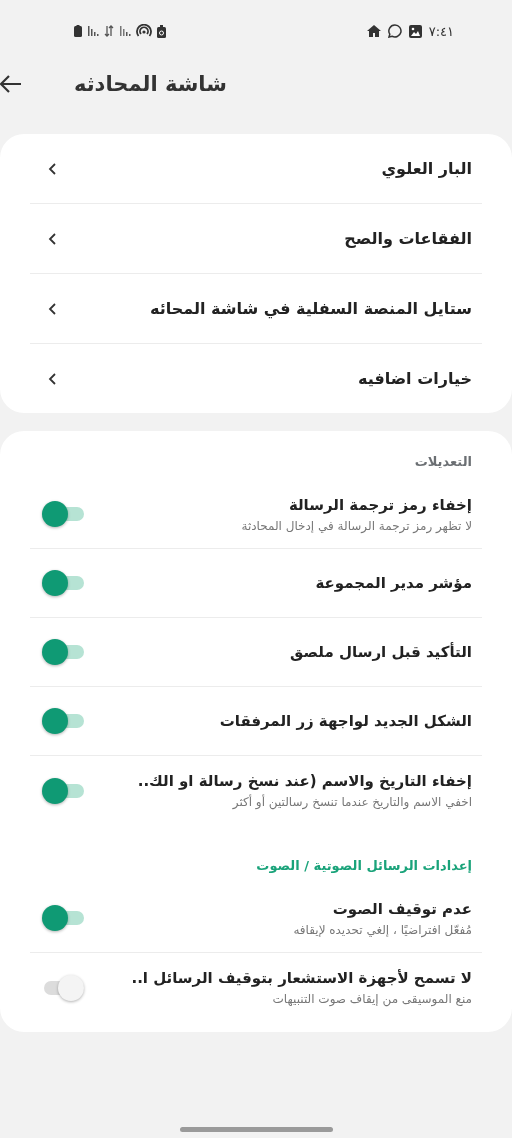 The width and height of the screenshot is (512, 1138). I want to click on setting-description: مُفعّل افتراضيًا ، إلغي تحديده لإيقافه, so click(382, 929).